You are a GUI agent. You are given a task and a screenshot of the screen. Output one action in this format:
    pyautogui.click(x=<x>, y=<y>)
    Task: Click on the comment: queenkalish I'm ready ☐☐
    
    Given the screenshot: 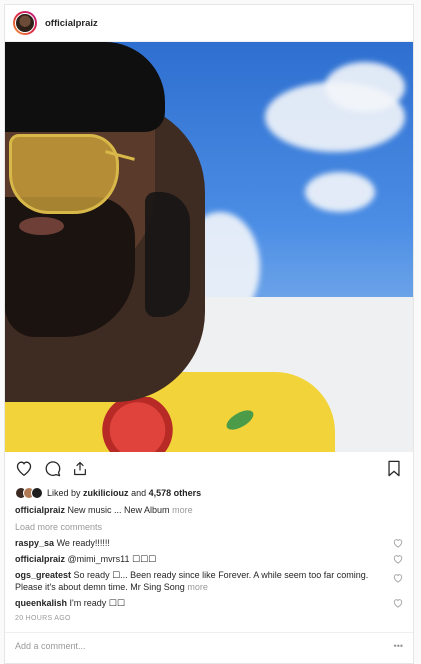 What is the action you would take?
    pyautogui.click(x=209, y=603)
    